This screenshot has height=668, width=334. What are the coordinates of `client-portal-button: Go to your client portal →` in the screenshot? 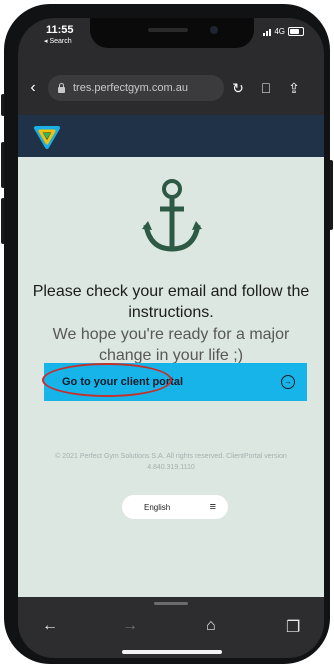 It's located at (175, 382).